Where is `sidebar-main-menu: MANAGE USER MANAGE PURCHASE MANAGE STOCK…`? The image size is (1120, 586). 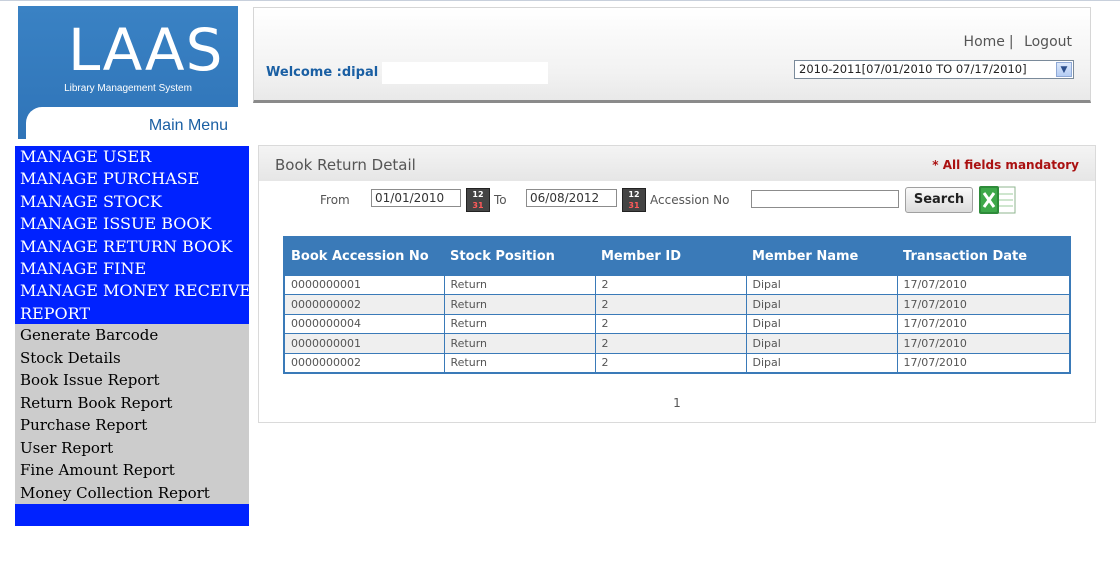
sidebar-main-menu: MANAGE USER MANAGE PURCHASE MANAGE STOCK… is located at coordinates (133, 235).